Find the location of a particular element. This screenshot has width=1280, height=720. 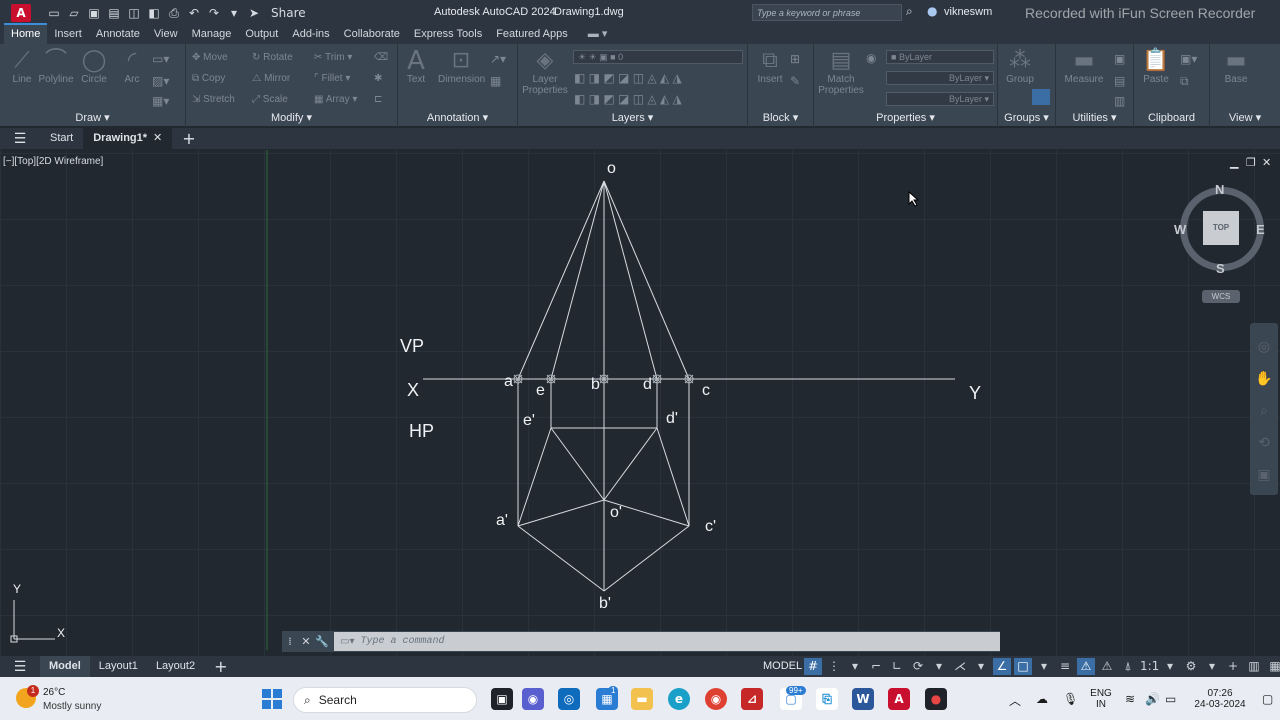

taskbar-search: ⌕ Search is located at coordinates (385, 700).